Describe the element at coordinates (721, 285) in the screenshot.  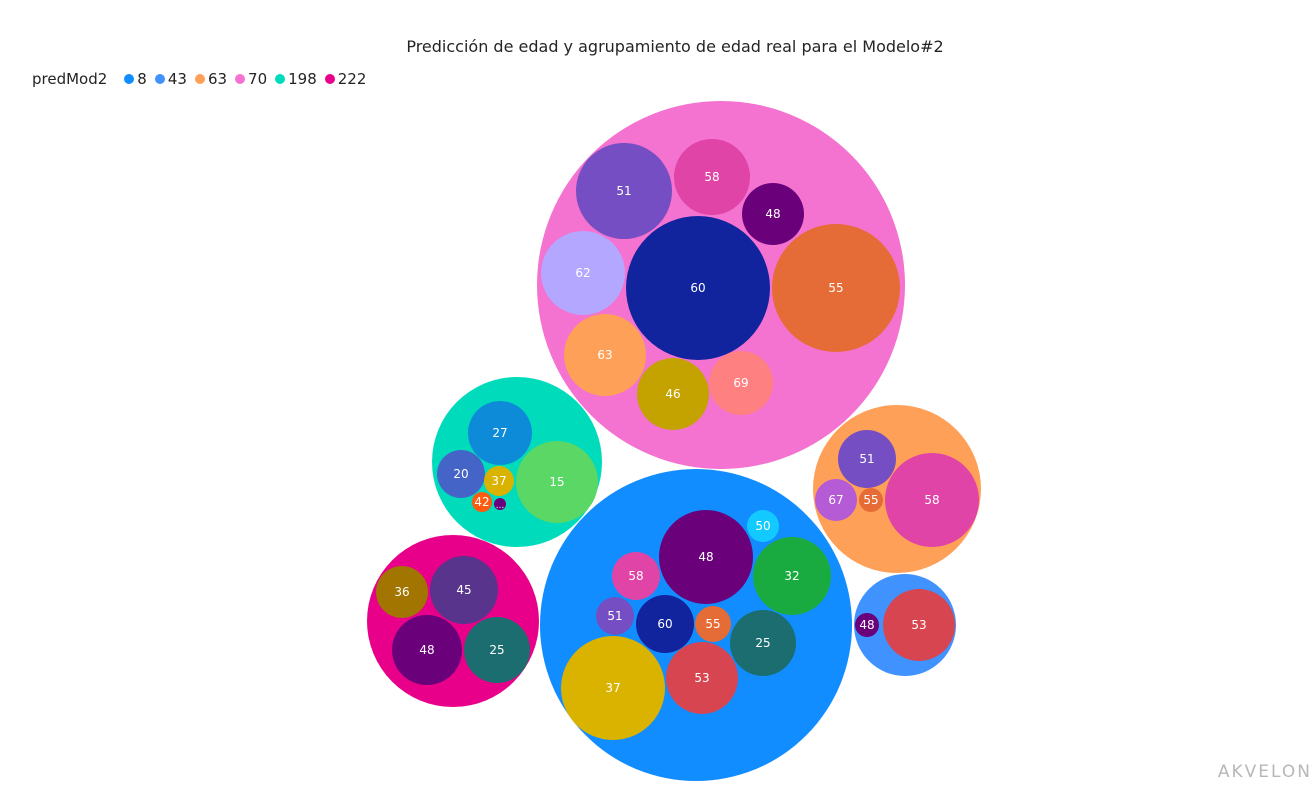
I see `bubble-group-70: 51 58 48 62 60 55 63 46 69` at that location.